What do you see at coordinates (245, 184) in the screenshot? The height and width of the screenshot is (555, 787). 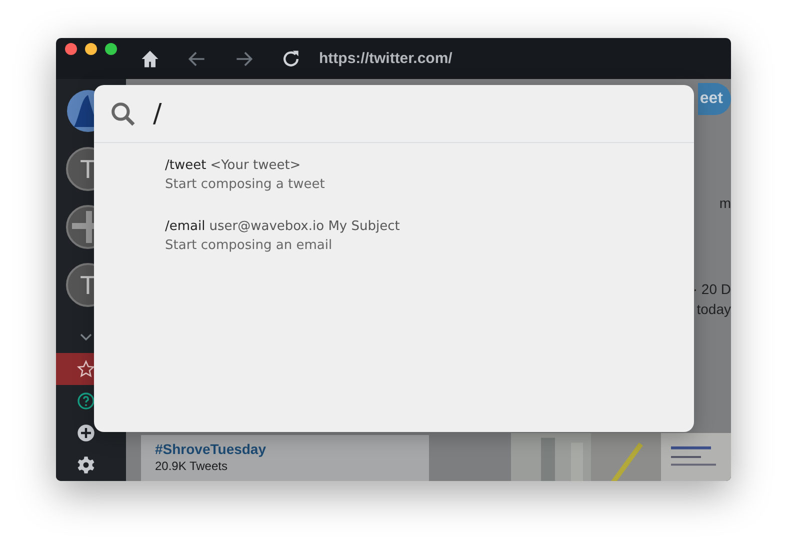 I see `command-description: Start composing a tweet` at bounding box center [245, 184].